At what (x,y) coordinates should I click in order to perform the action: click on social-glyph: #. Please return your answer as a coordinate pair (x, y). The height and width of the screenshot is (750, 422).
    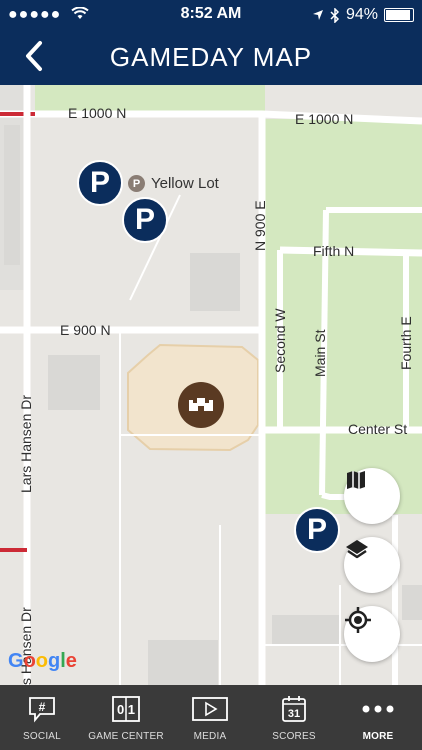
    Looking at the image, I should click on (42, 707).